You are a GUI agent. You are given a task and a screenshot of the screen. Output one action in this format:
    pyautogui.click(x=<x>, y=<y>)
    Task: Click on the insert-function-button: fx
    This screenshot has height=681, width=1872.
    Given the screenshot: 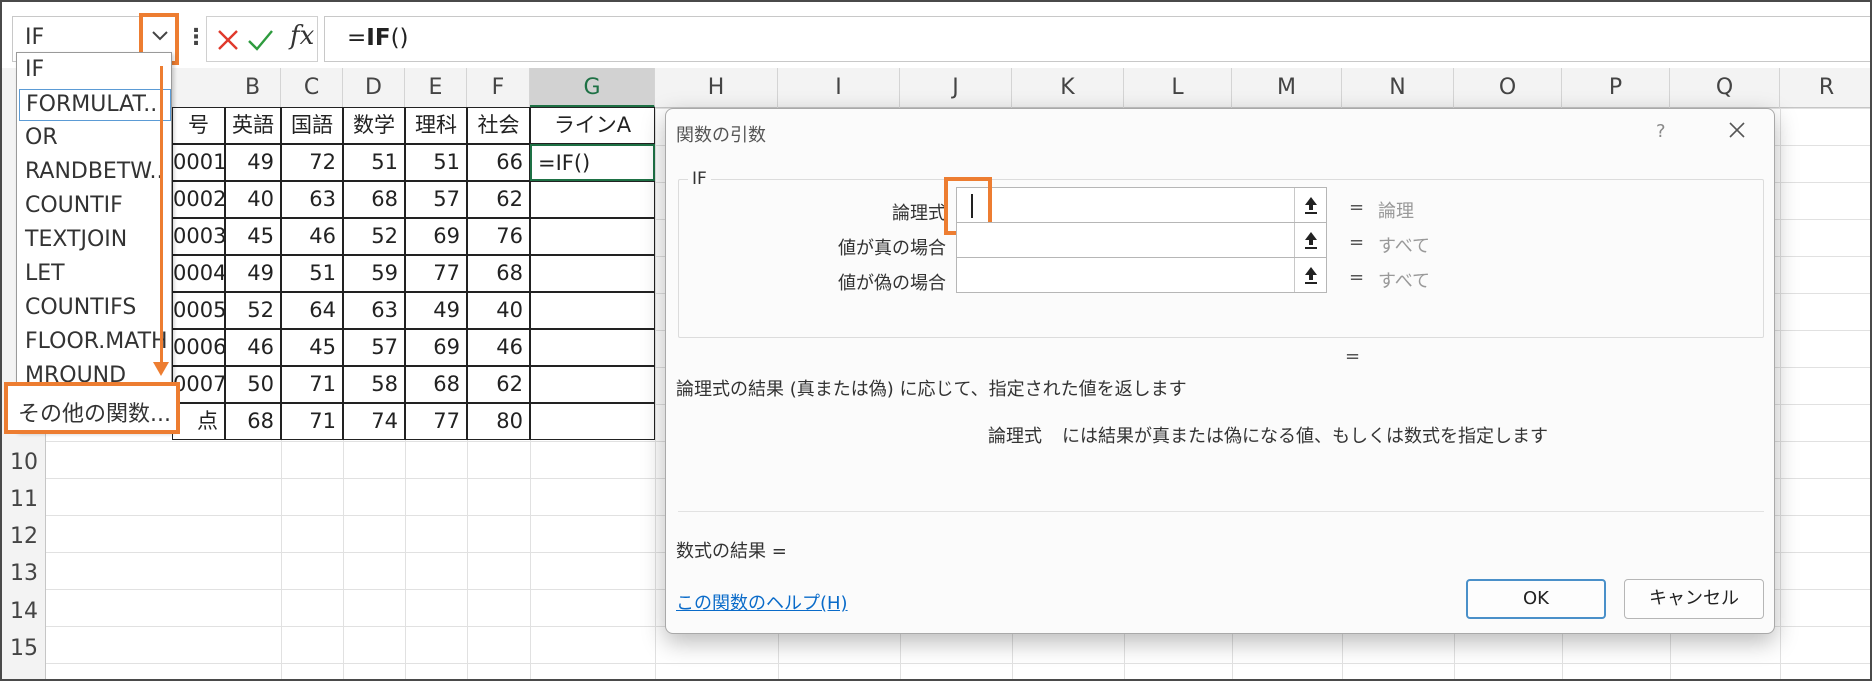 What is the action you would take?
    pyautogui.click(x=302, y=36)
    